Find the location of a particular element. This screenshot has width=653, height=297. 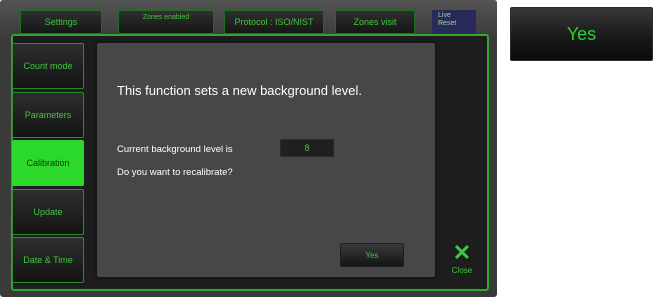

sidebar-item-label: Update is located at coordinates (48, 212).